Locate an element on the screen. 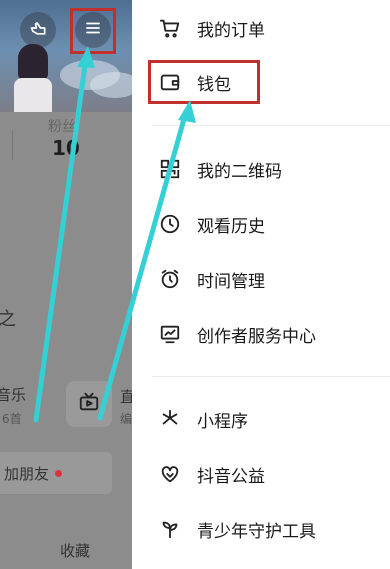  tv-icon is located at coordinates (89, 404).